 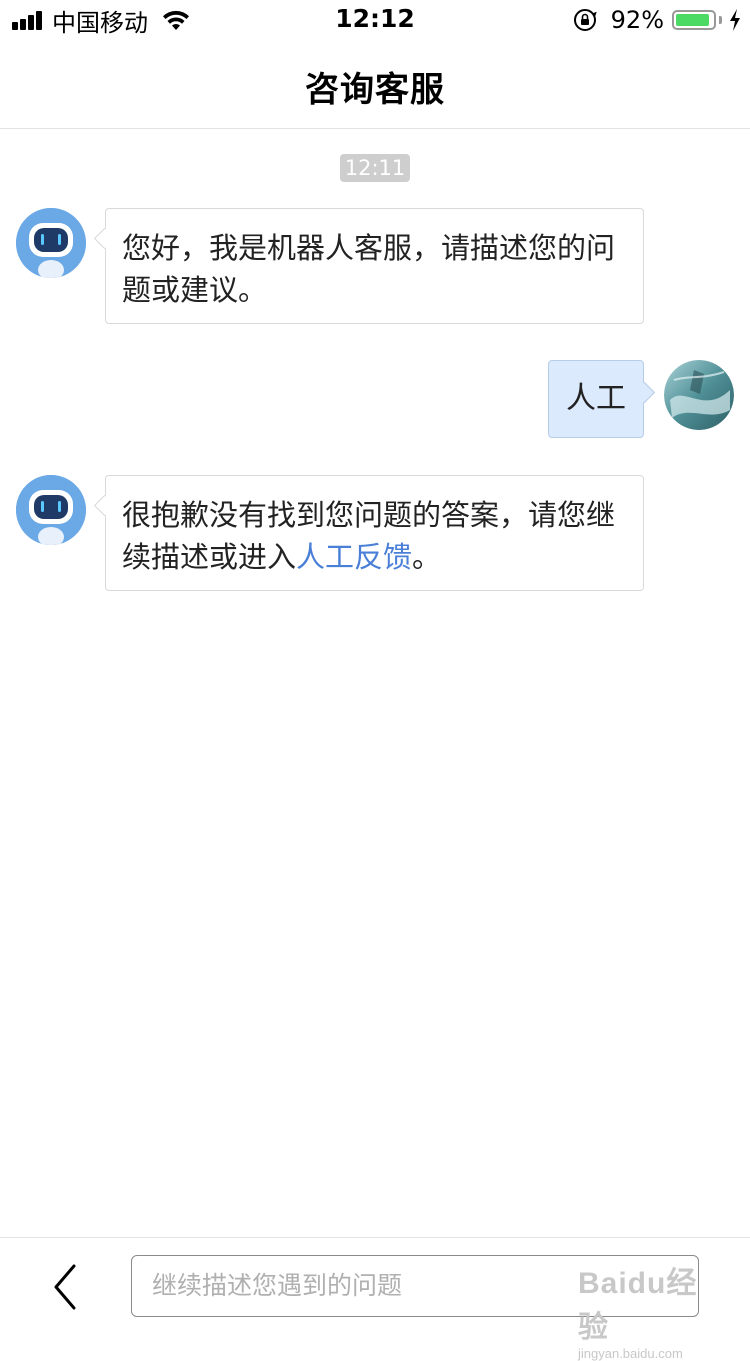 I want to click on user-photo-graphic, so click(x=699, y=395).